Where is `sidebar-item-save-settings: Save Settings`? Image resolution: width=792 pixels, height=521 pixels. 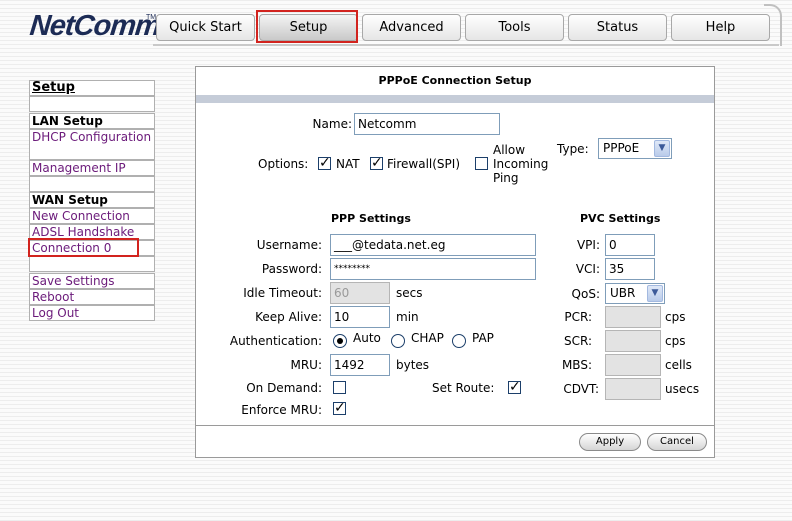 sidebar-item-save-settings: Save Settings is located at coordinates (92, 281).